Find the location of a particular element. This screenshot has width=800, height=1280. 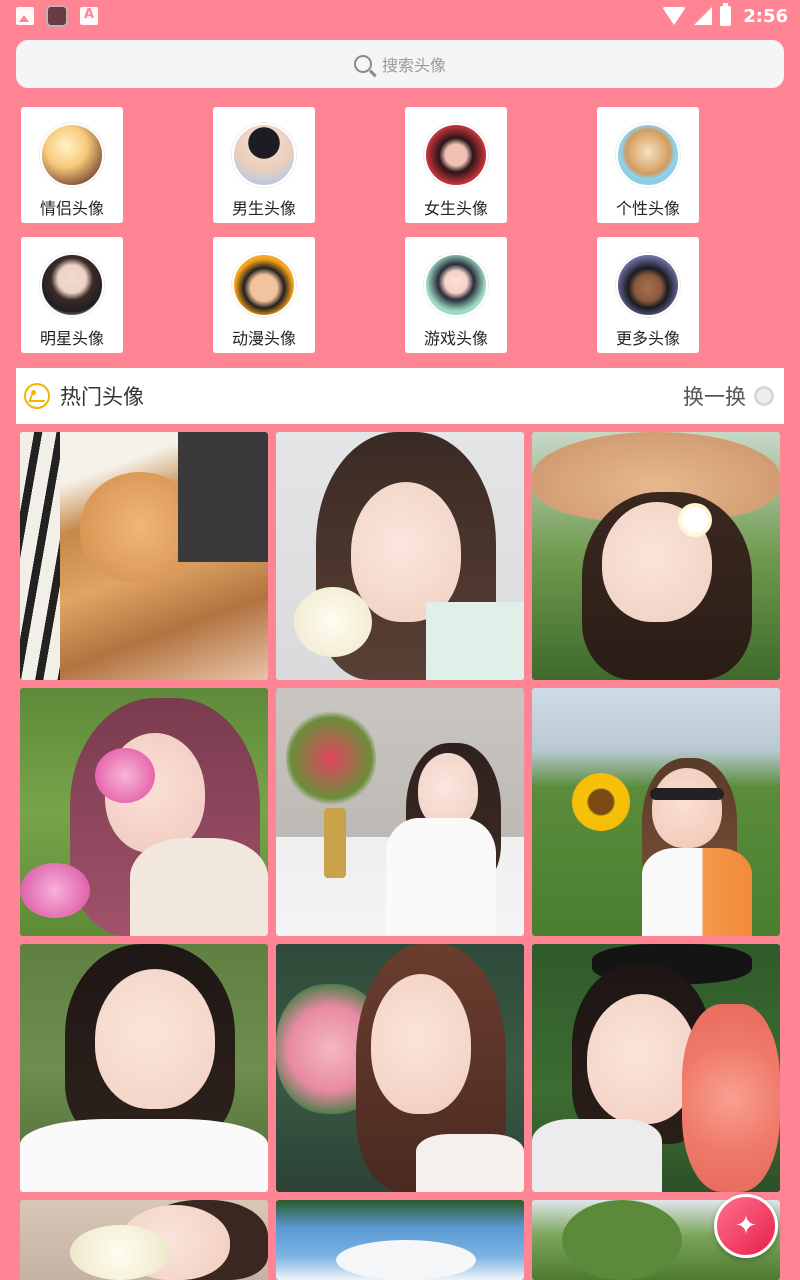

clock: 2:56 is located at coordinates (765, 16).